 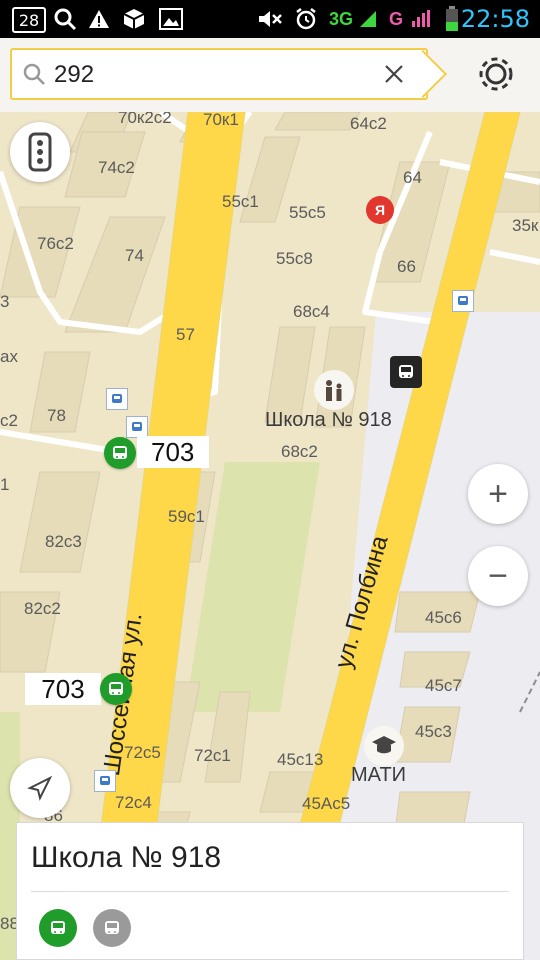 What do you see at coordinates (294, 258) in the screenshot?
I see `map-label: 55с8` at bounding box center [294, 258].